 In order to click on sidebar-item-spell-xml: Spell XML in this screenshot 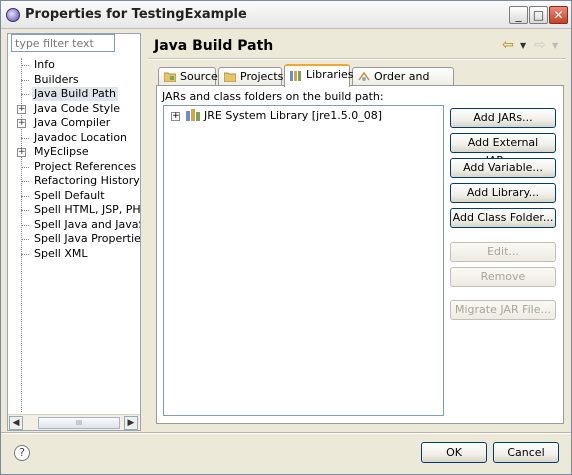, I will do `click(74, 254)`.